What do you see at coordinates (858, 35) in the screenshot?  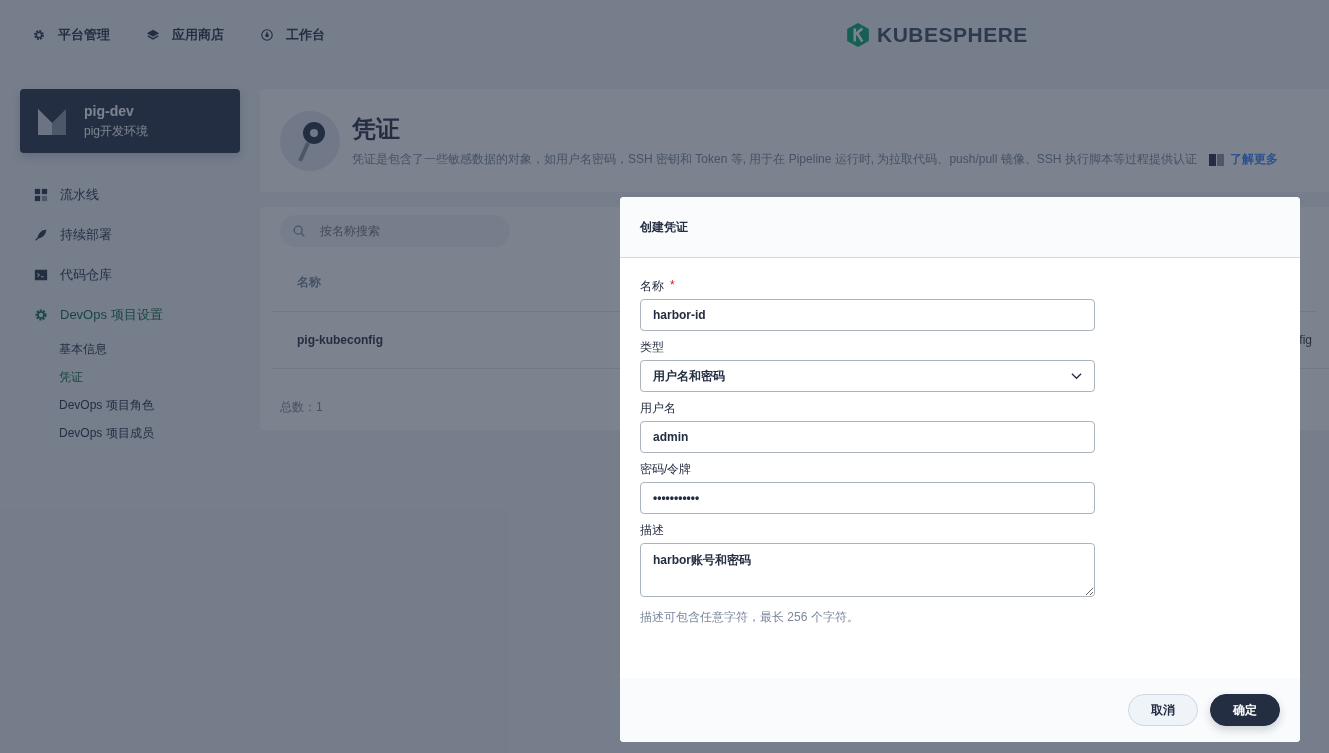 I see `hexagon-logo-icon` at bounding box center [858, 35].